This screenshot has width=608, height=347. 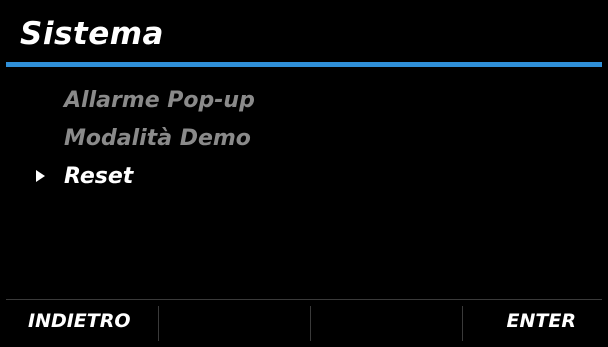 What do you see at coordinates (304, 141) in the screenshot?
I see `menu-item-modalita-demo: Modalità Demo` at bounding box center [304, 141].